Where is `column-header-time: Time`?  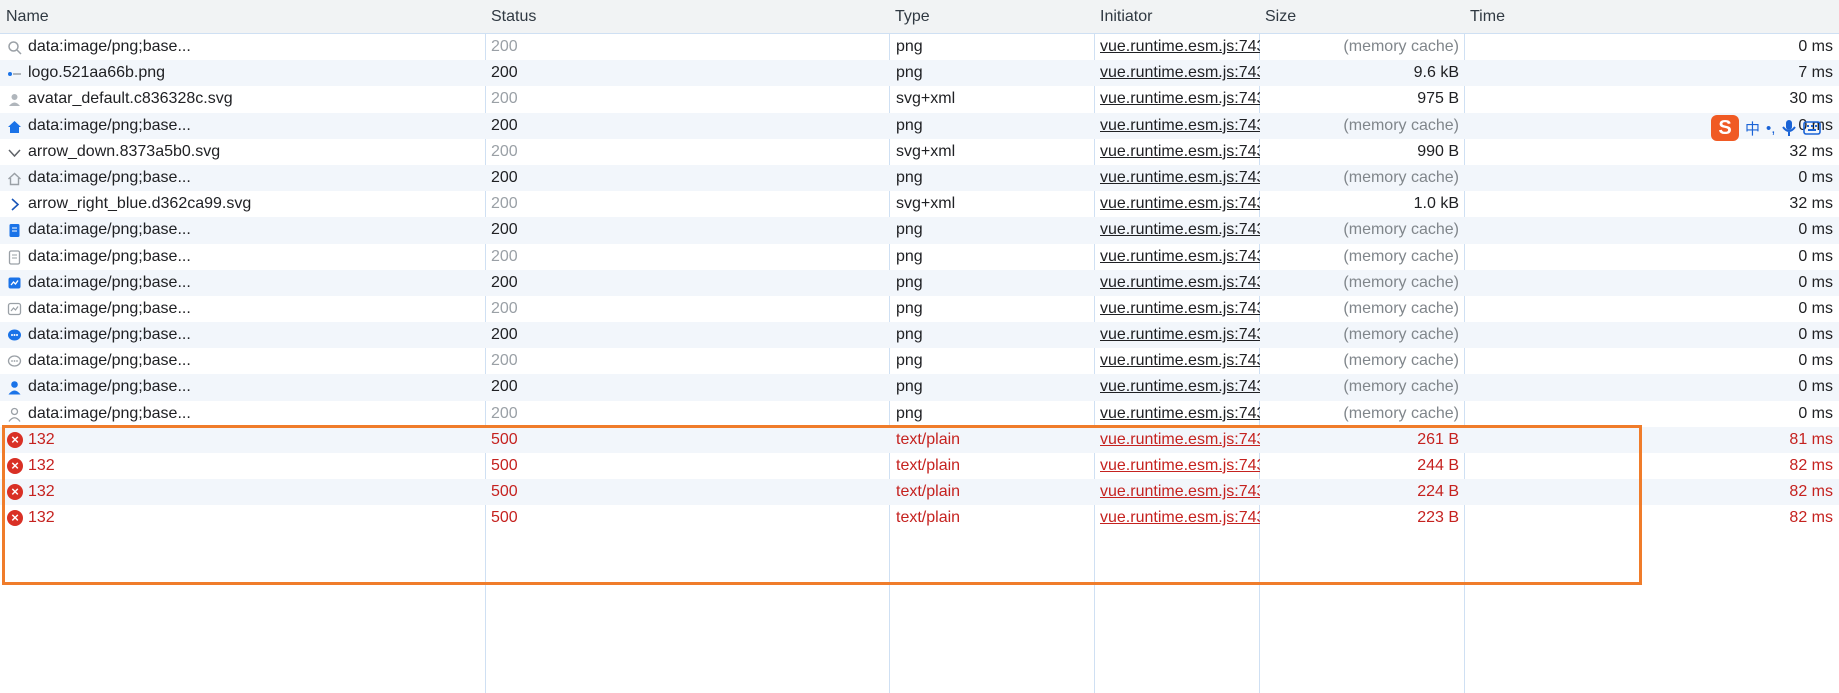
column-header-time: Time is located at coordinates (1484, 17).